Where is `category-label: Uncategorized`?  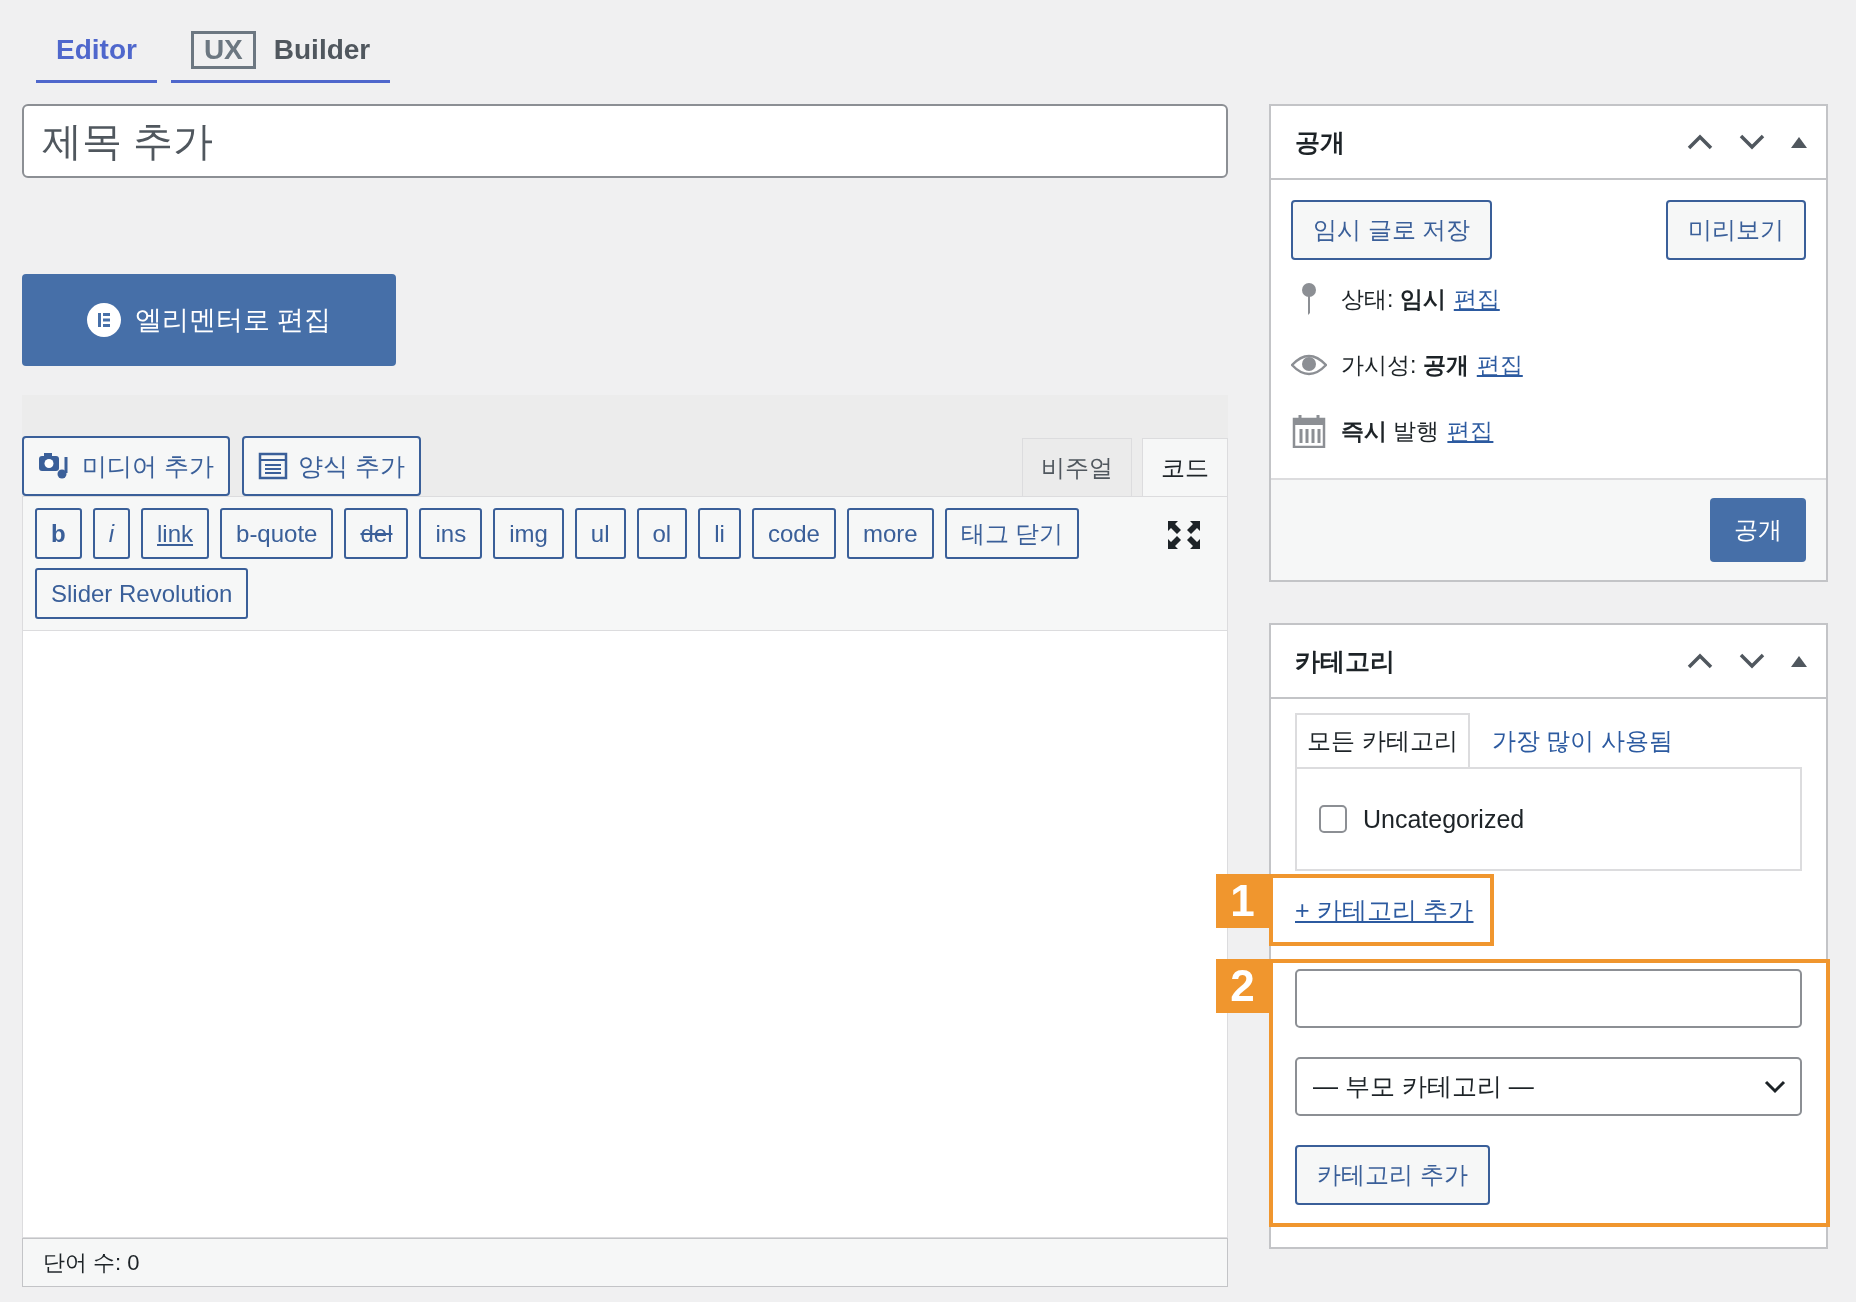 category-label: Uncategorized is located at coordinates (1444, 819).